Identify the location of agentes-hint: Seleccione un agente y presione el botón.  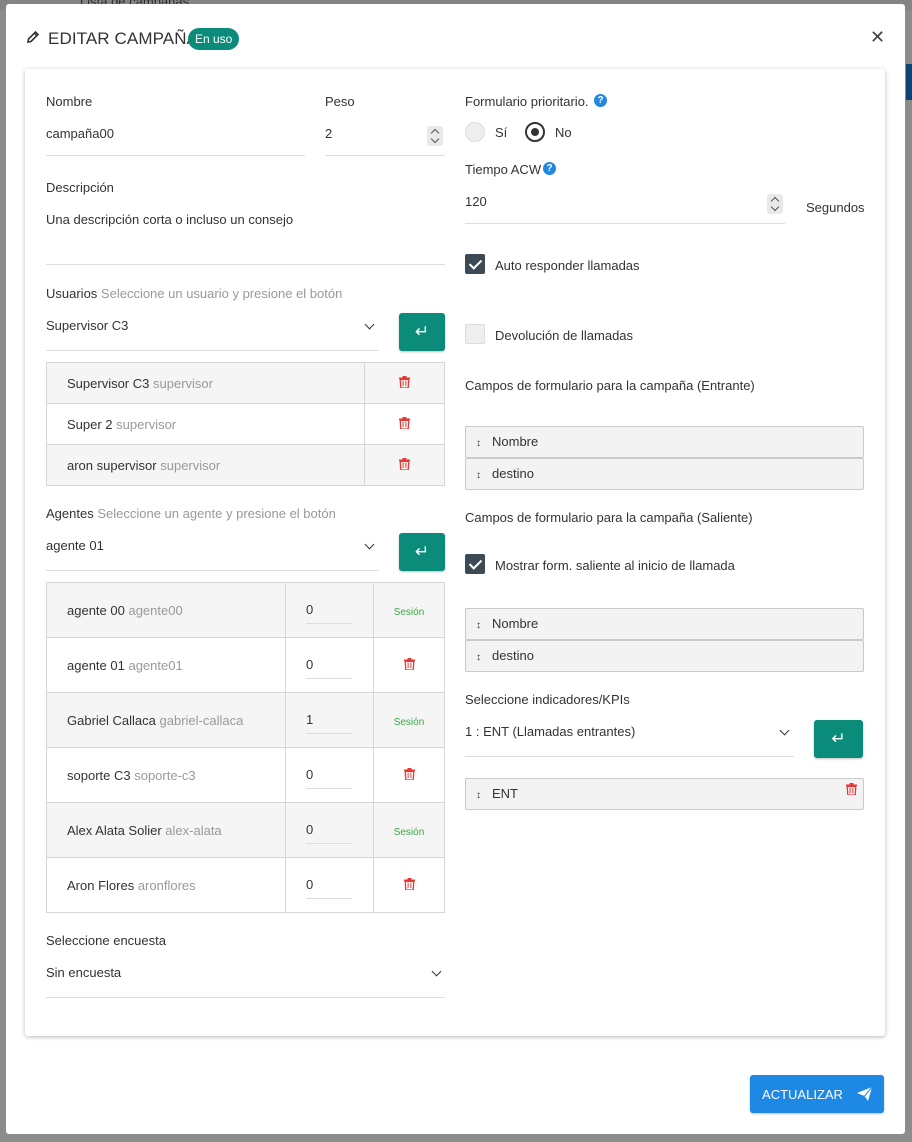
(216, 513).